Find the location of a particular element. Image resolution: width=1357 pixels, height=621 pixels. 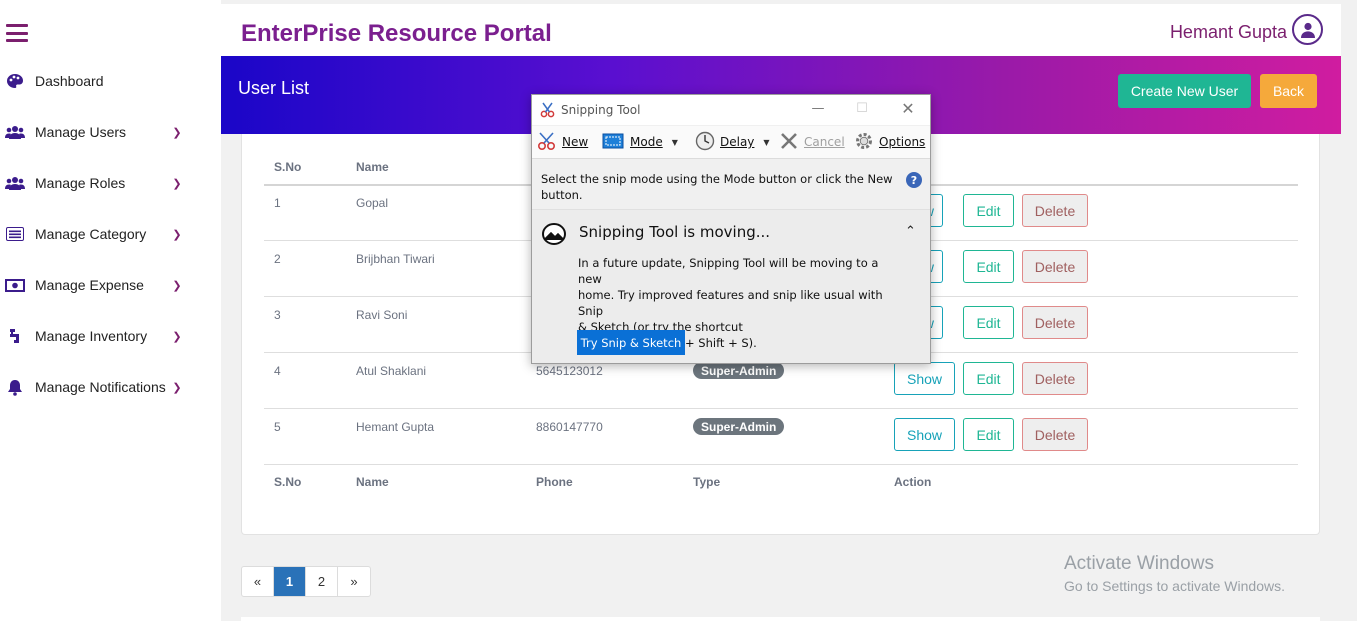

sidebar-item-label: Manage Inventory is located at coordinates (91, 336).